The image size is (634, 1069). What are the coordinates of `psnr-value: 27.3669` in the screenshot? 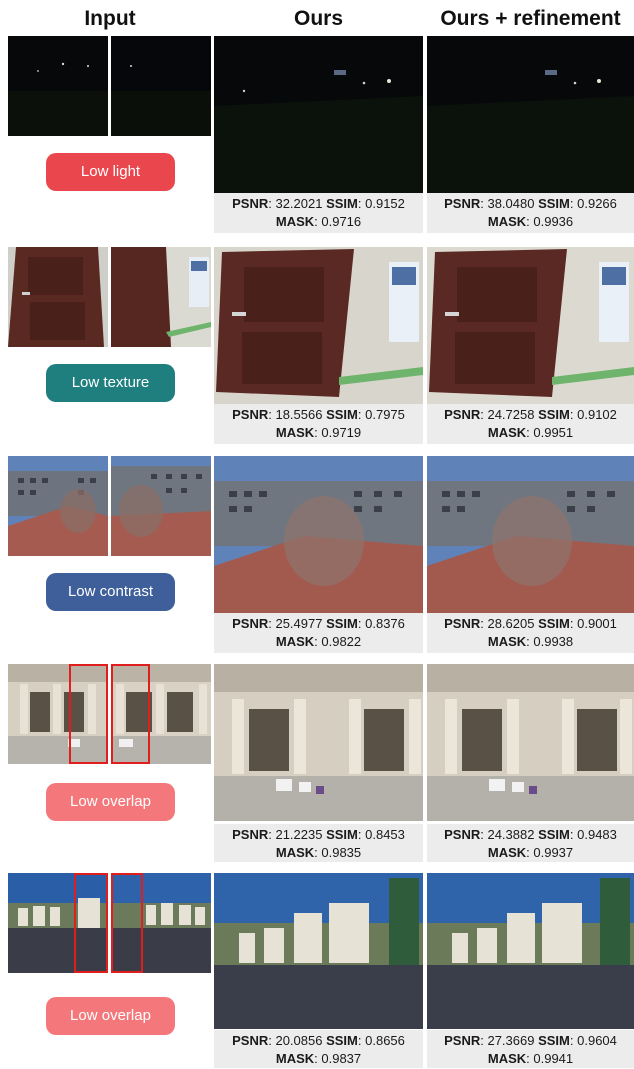 It's located at (511, 1040).